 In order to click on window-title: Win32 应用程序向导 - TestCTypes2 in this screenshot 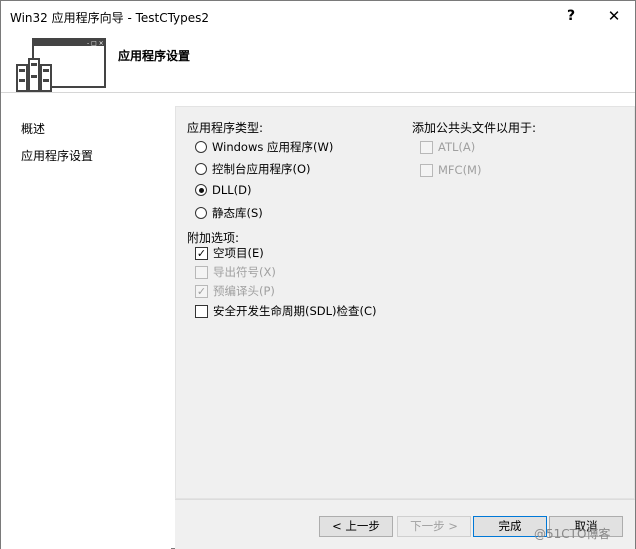, I will do `click(110, 18)`.